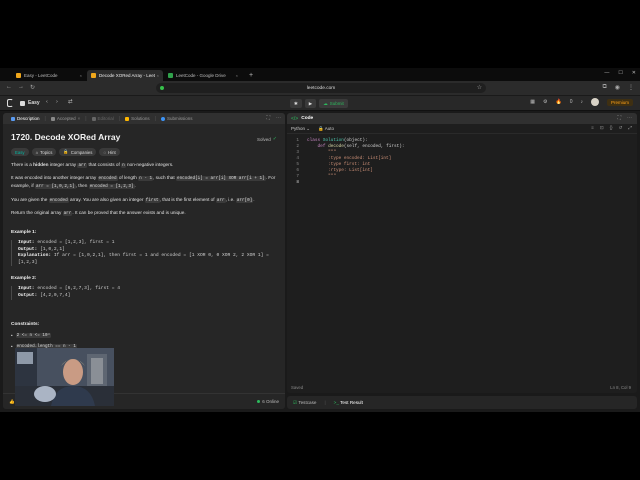  I want to click on tab-label: Submissions, so click(179, 118).